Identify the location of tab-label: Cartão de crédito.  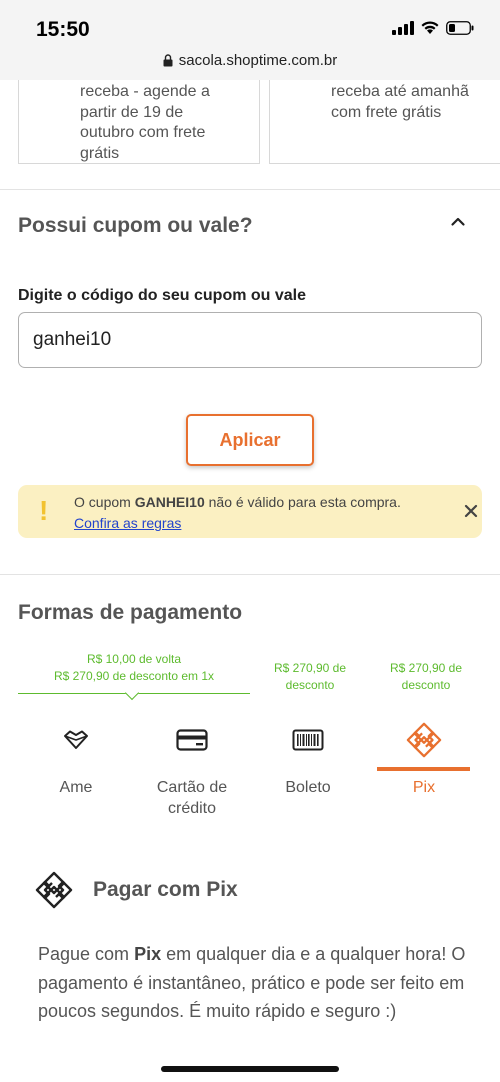
(192, 798).